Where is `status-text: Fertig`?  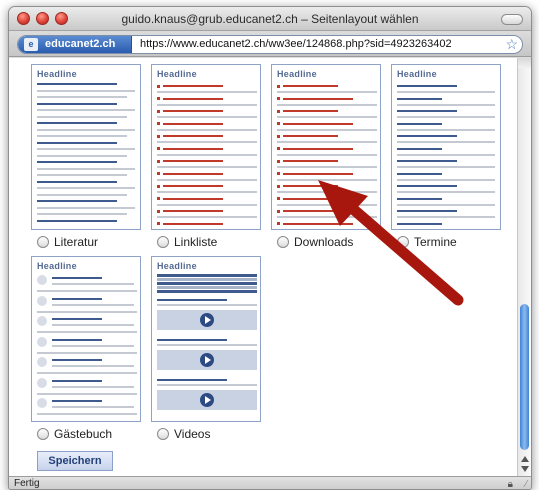
status-text: Fertig is located at coordinates (27, 483).